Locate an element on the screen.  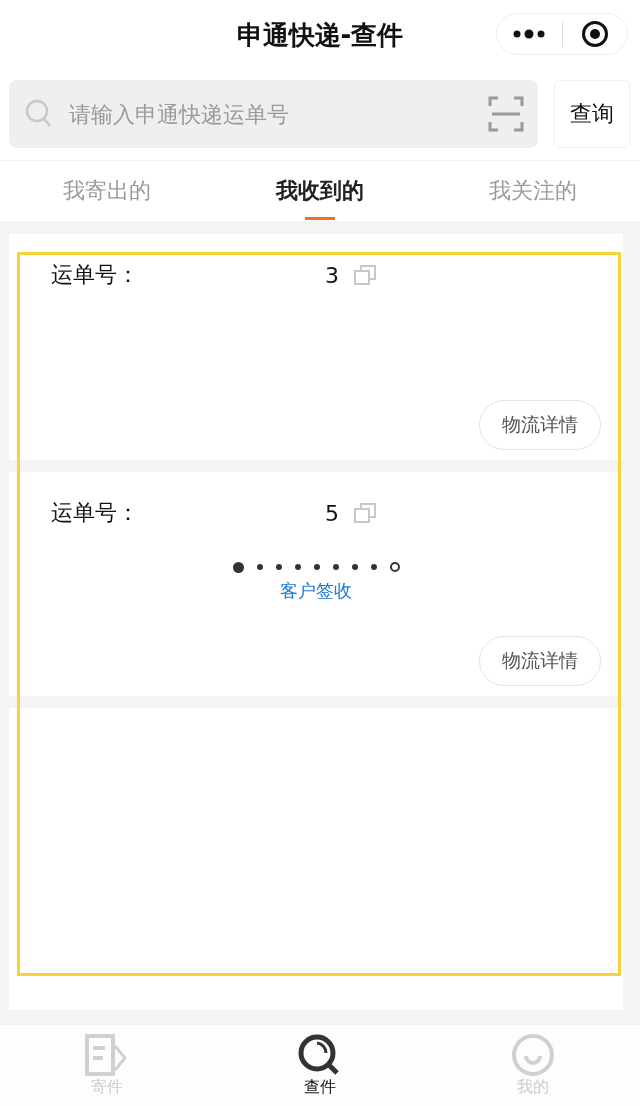
query-button: 查询 is located at coordinates (592, 114).